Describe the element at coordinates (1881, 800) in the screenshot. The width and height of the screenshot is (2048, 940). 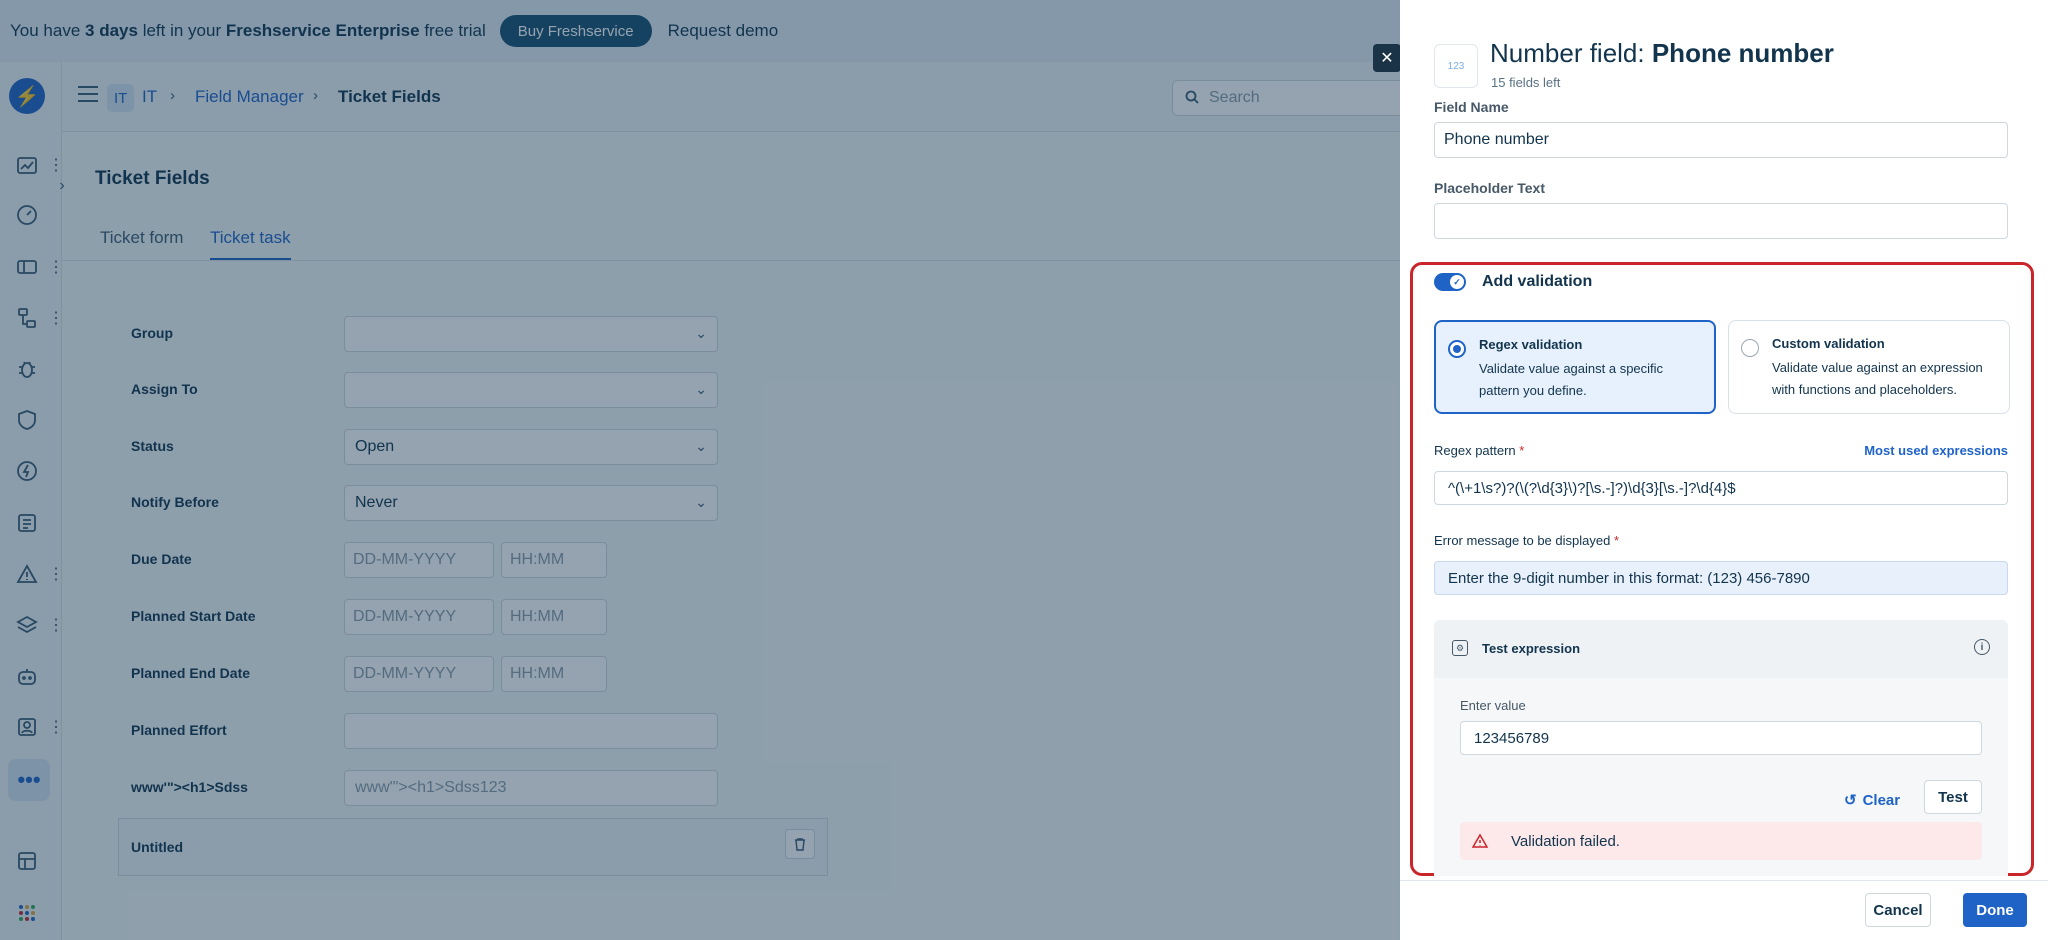
I see `clear-label: Clear` at that location.